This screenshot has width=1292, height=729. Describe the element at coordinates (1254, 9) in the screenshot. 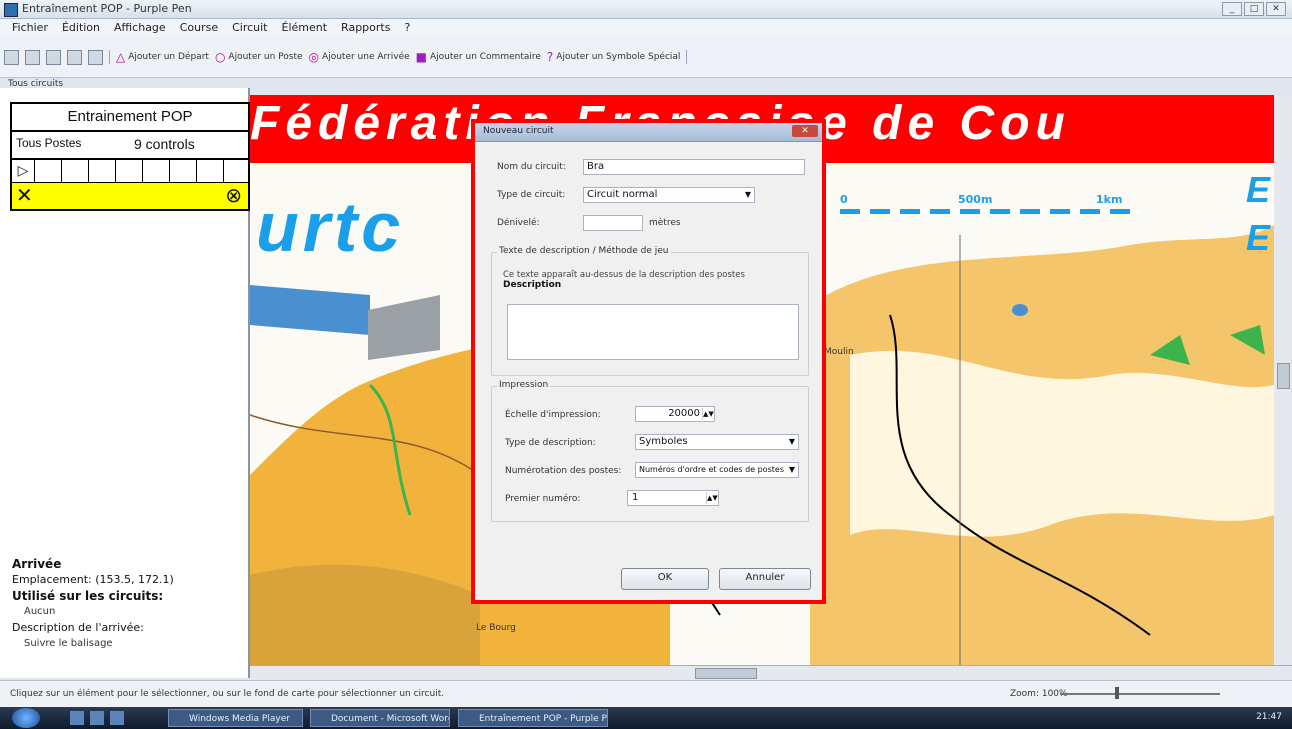

I see `maximize-button: □` at that location.